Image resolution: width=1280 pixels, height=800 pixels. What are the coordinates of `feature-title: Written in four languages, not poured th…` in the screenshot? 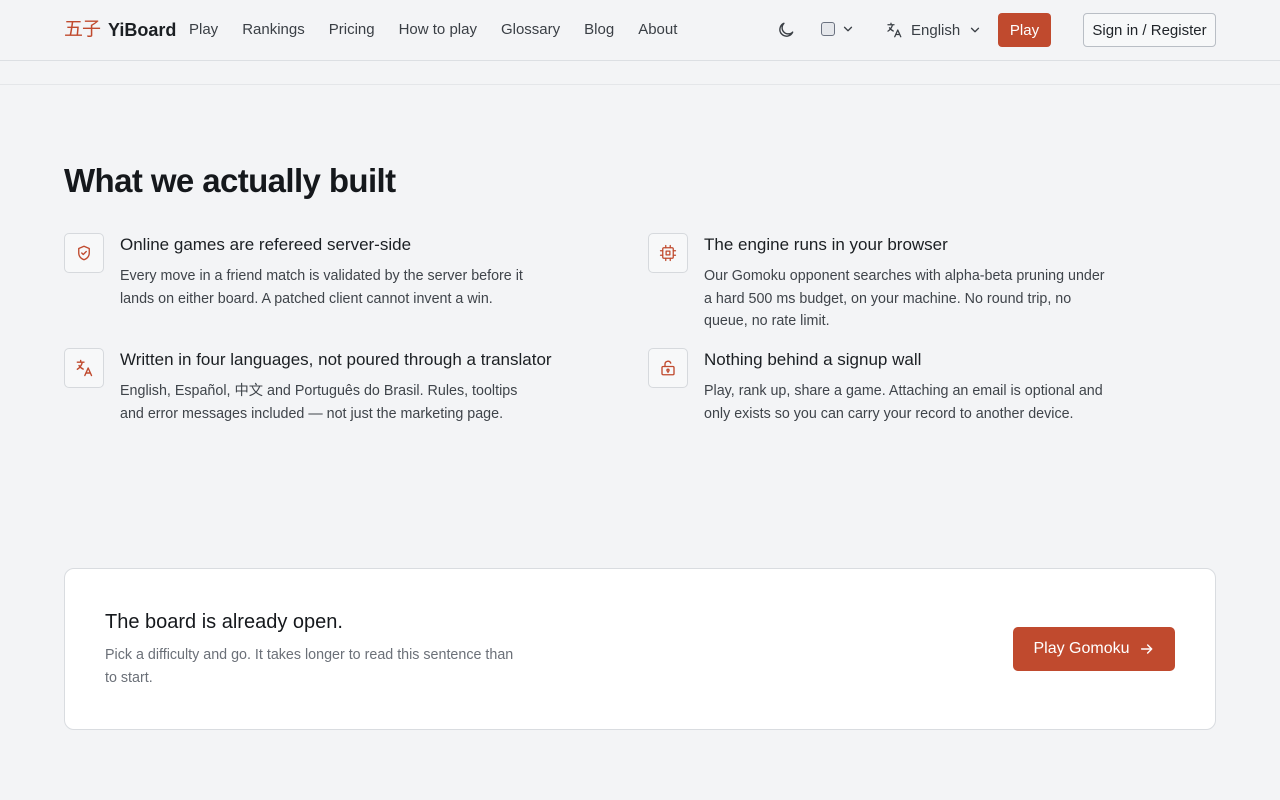 It's located at (336, 359).